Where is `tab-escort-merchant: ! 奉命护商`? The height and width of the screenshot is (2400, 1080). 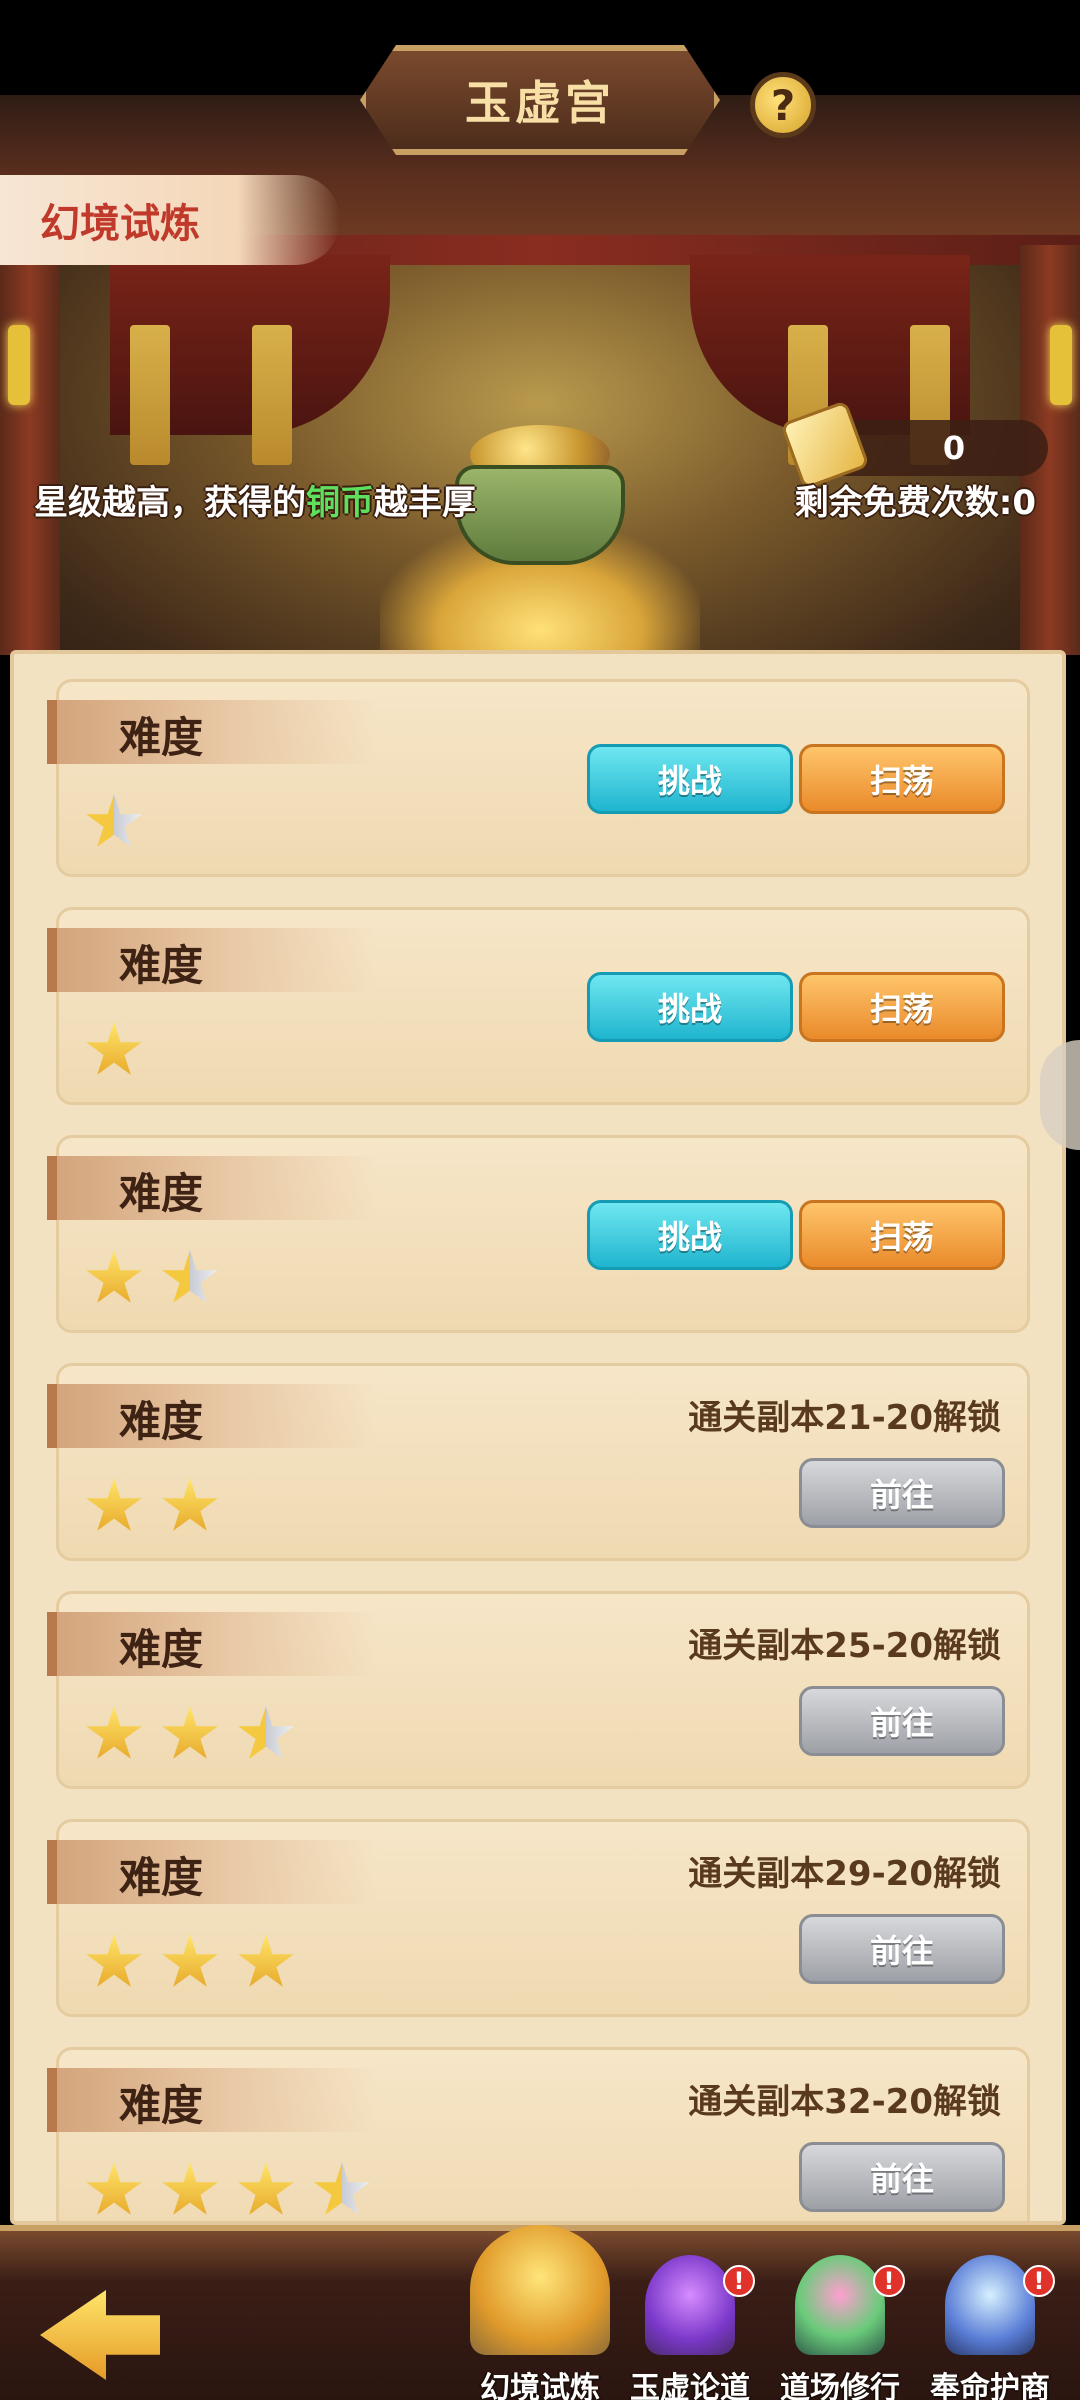
tab-escort-merchant: ! 奉命护商 is located at coordinates (990, 2327).